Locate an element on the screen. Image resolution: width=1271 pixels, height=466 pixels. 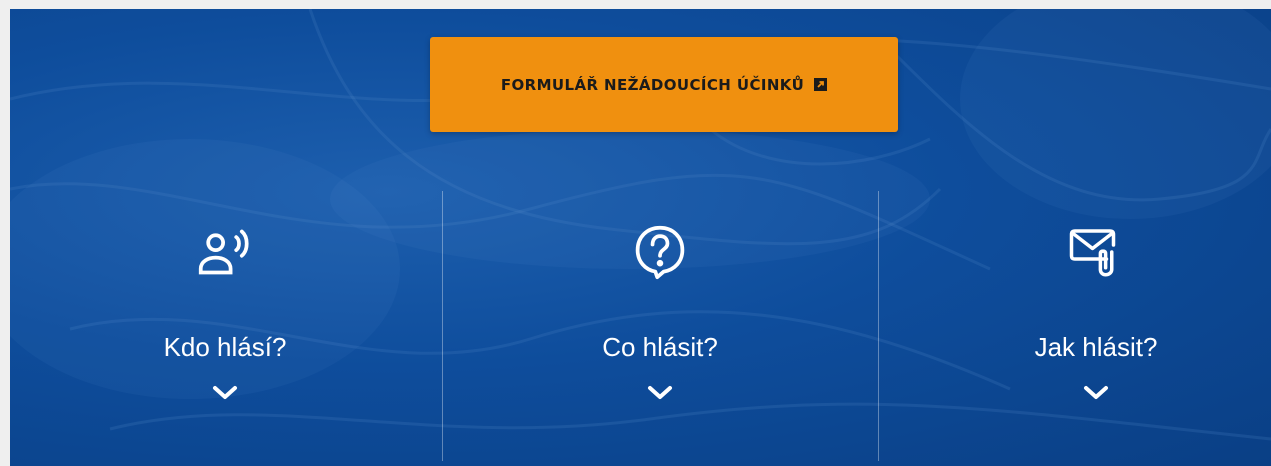
adverse-effects-form-label: FORMULÁŘ NEŽÁDOUCÍCH ÚČINKŮ is located at coordinates (652, 84).